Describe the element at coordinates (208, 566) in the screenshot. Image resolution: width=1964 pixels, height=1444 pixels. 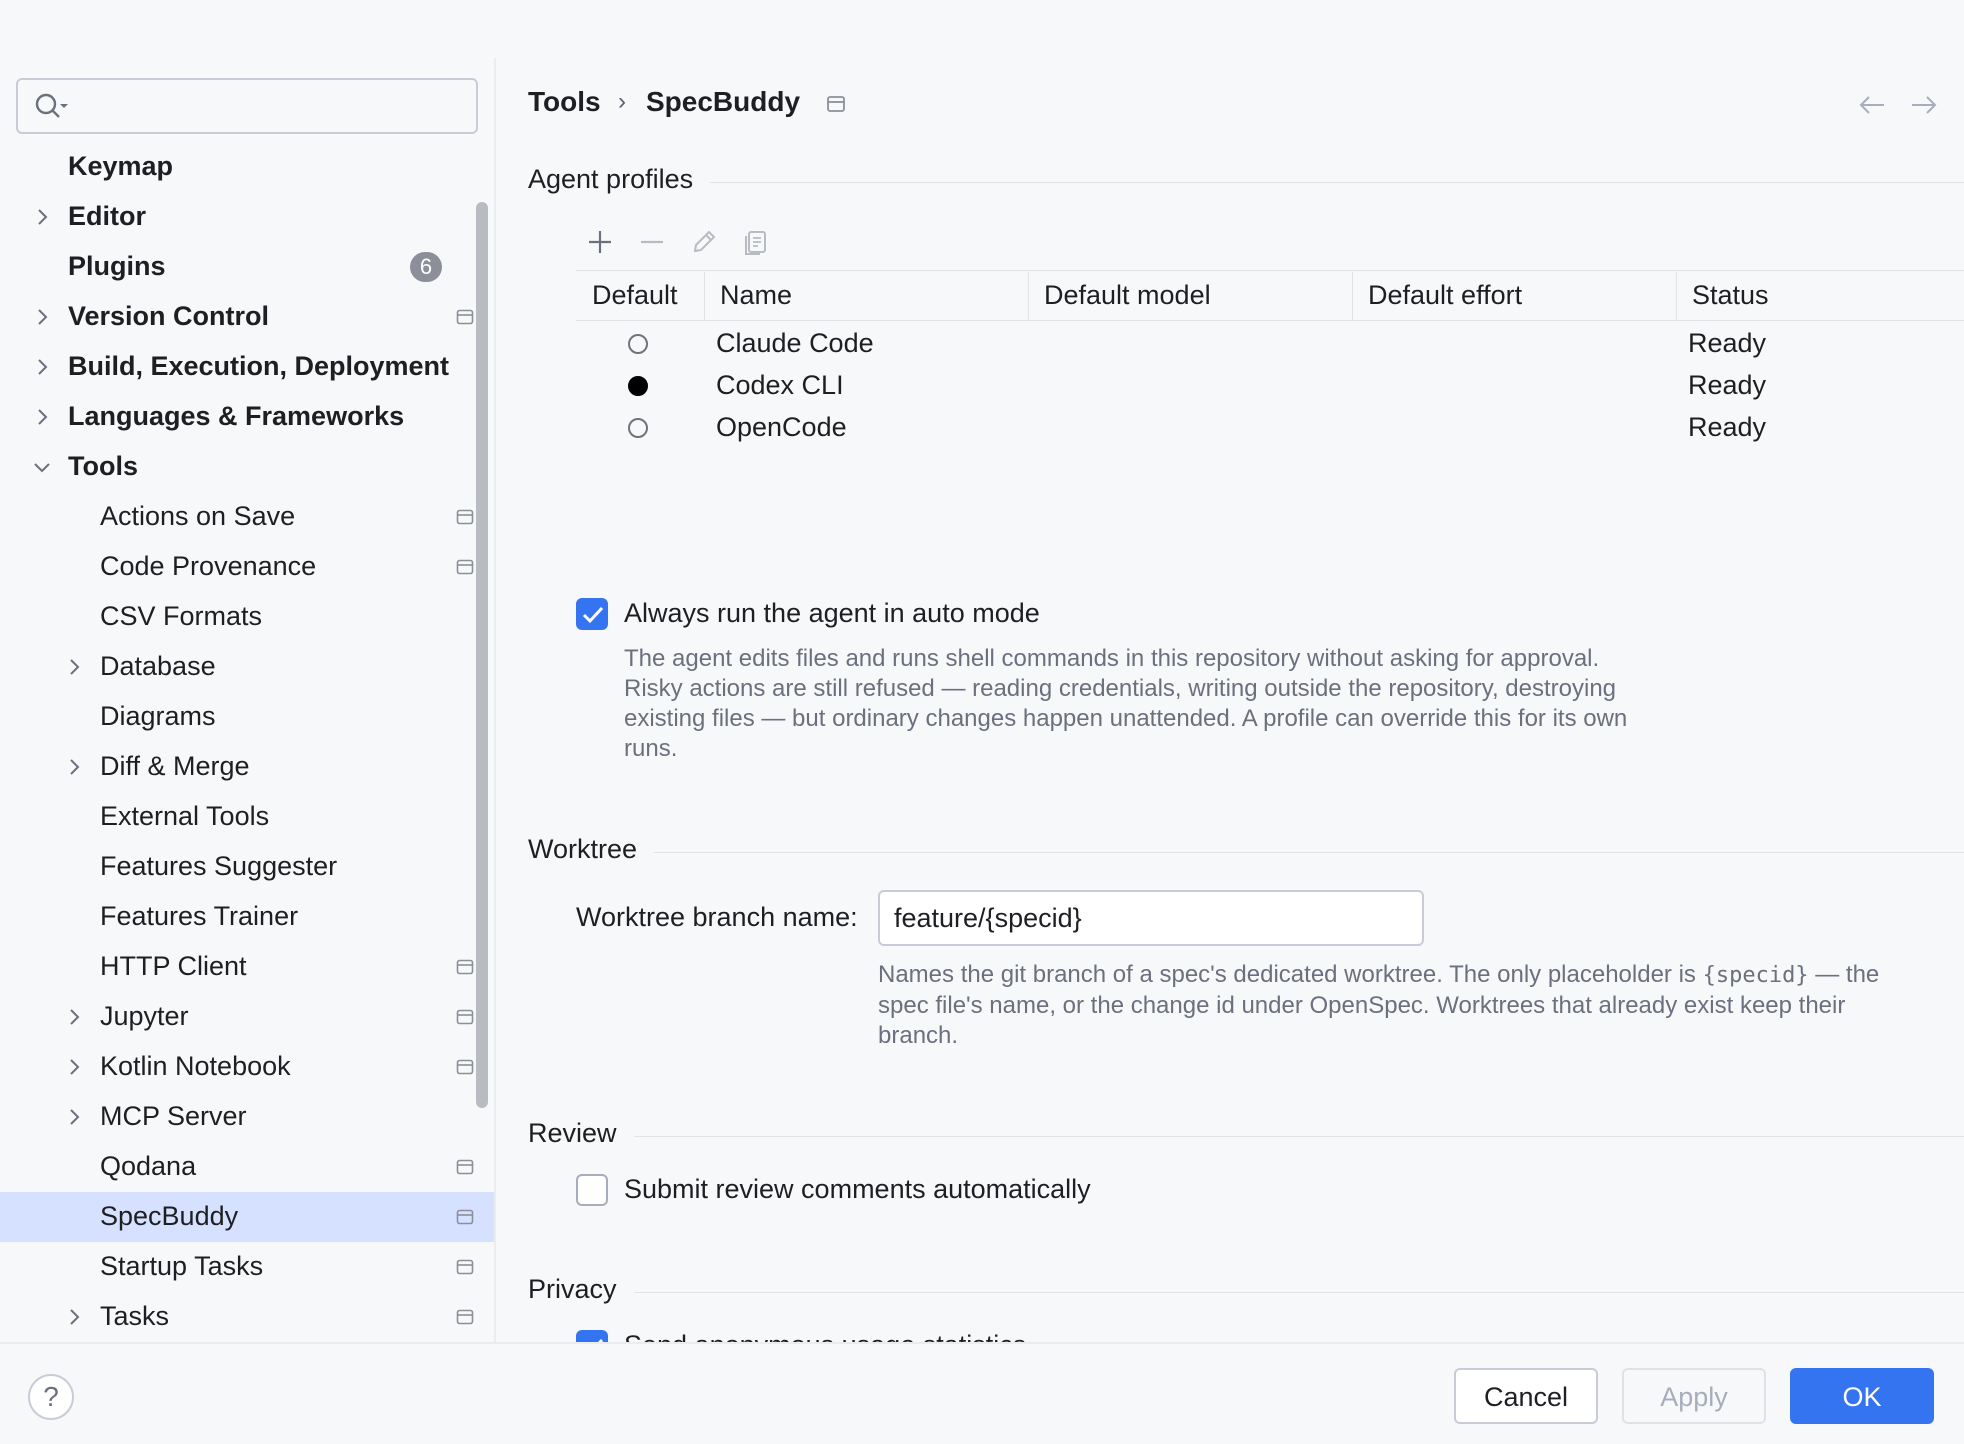
I see `tree-item-label: Code Provenance` at that location.